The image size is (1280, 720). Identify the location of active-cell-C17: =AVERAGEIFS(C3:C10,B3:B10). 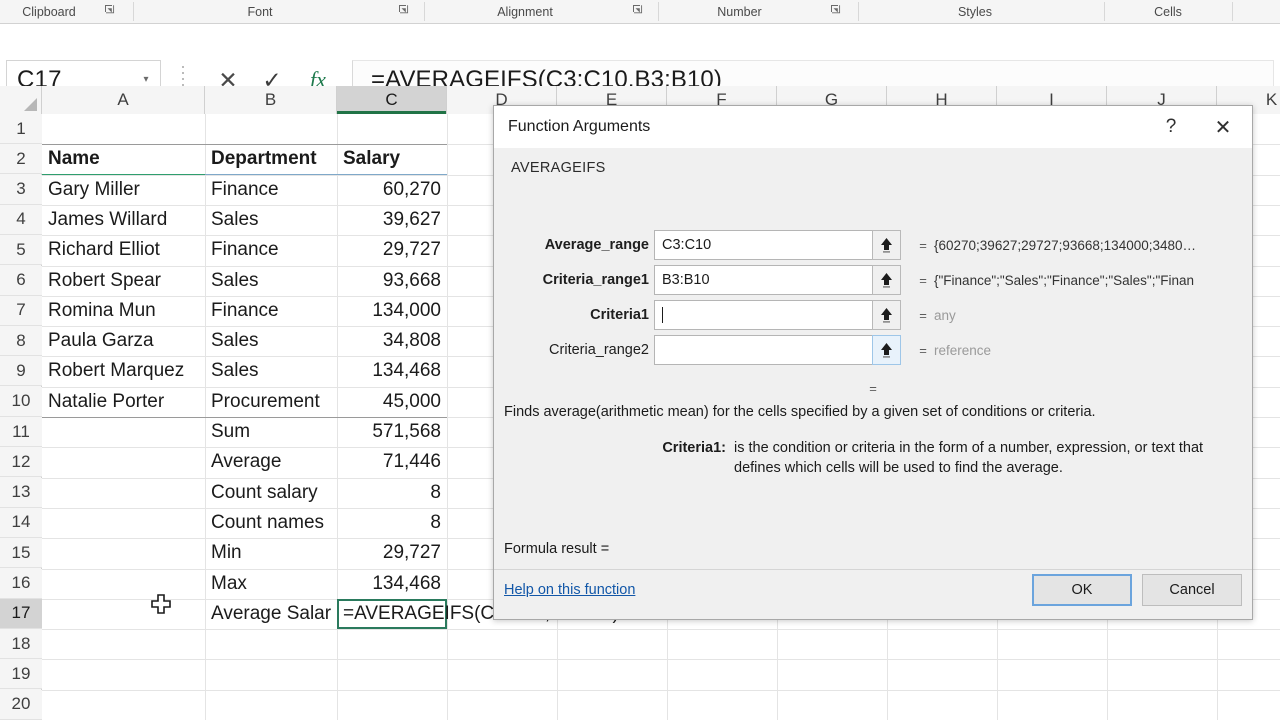
(478, 614).